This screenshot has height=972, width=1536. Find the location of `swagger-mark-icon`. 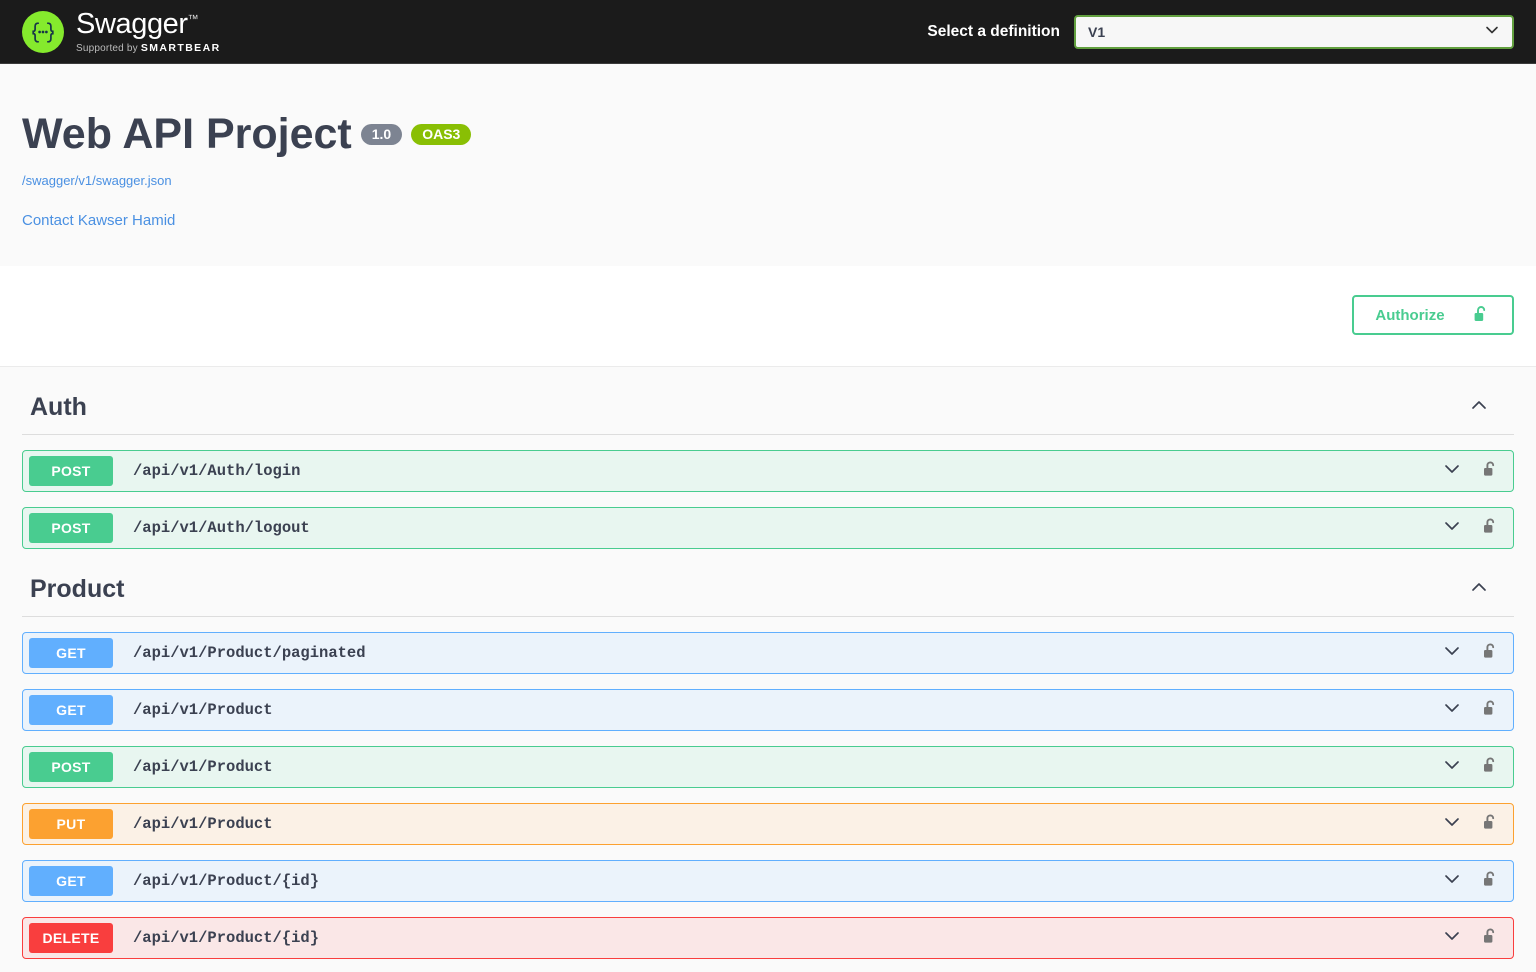

swagger-mark-icon is located at coordinates (43, 31).